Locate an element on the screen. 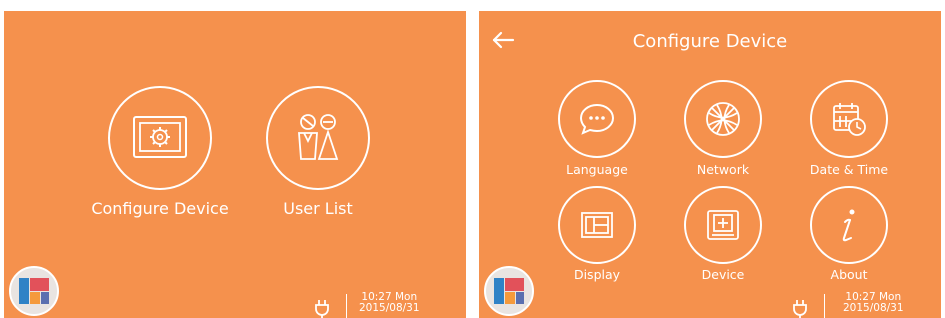 The image size is (945, 318). globe-icon is located at coordinates (723, 119).